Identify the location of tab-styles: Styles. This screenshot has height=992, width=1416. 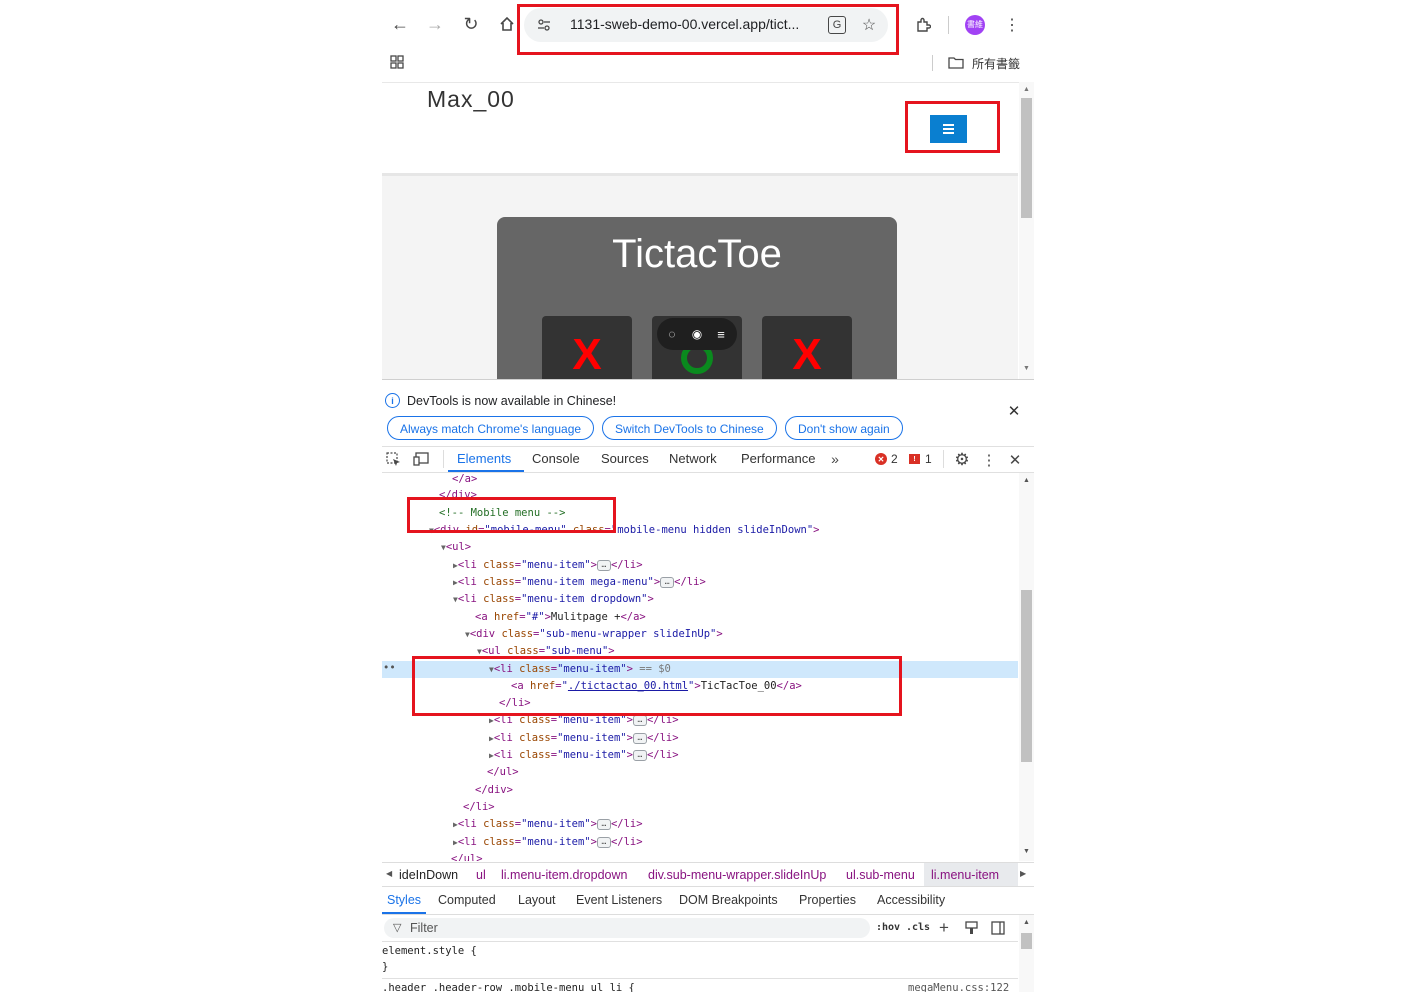
(404, 900).